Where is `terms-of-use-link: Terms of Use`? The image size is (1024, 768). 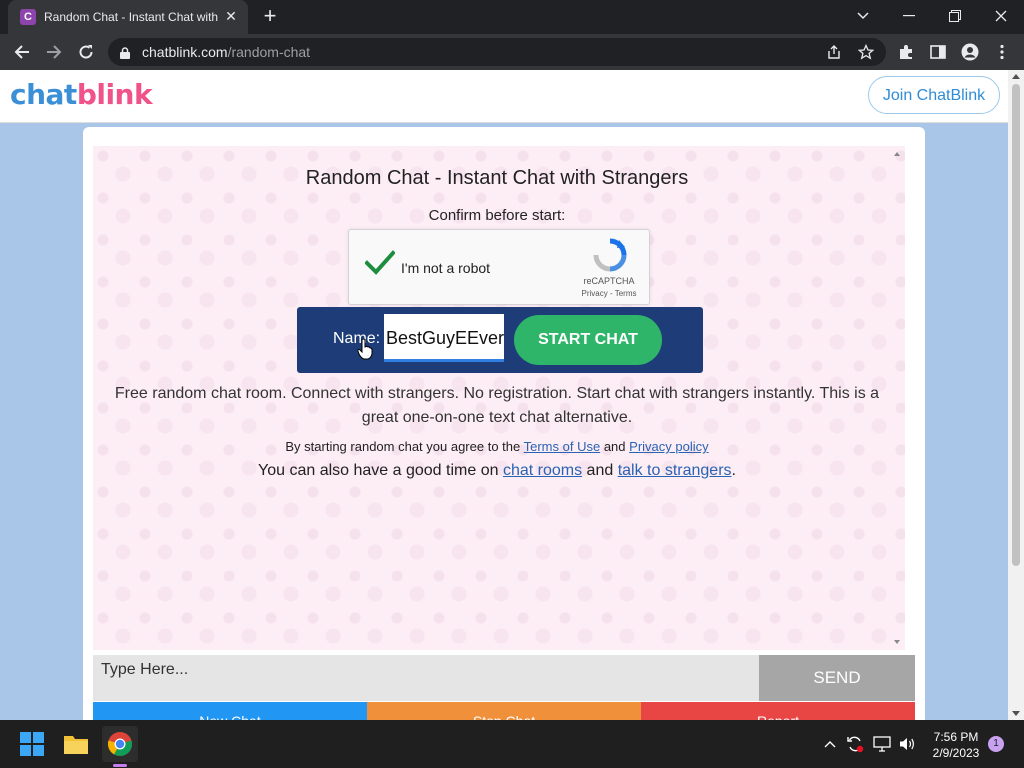
terms-of-use-link: Terms of Use is located at coordinates (562, 446).